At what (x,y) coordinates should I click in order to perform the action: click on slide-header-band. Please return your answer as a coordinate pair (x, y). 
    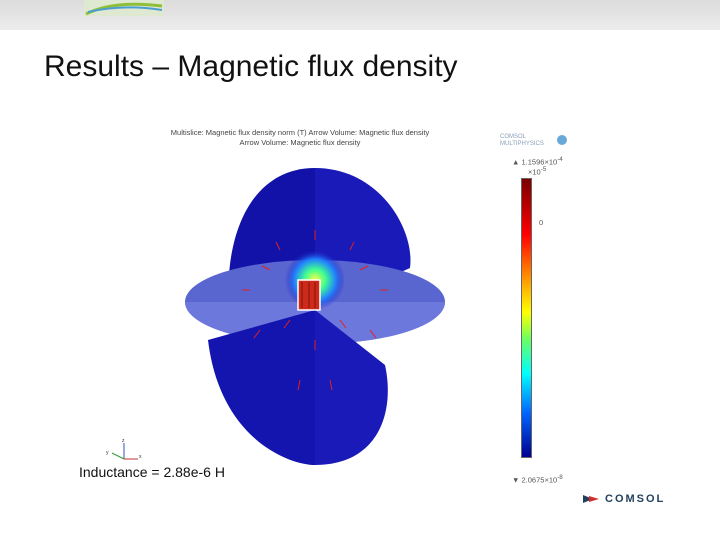
    Looking at the image, I should click on (360, 15).